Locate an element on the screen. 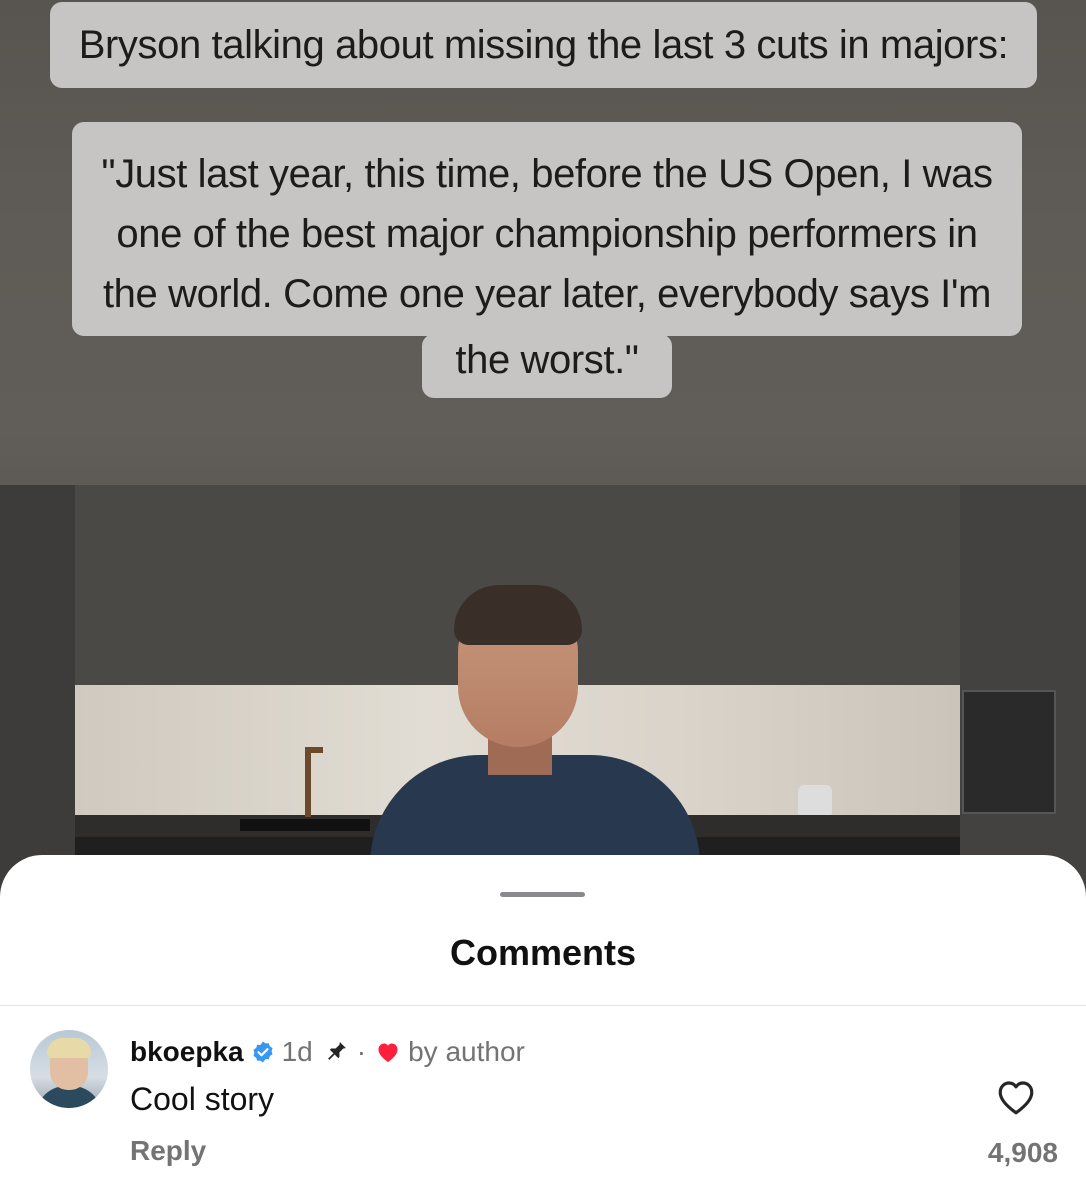 This screenshot has height=1200, width=1086. like-count: 4,908 is located at coordinates (1022, 1152).